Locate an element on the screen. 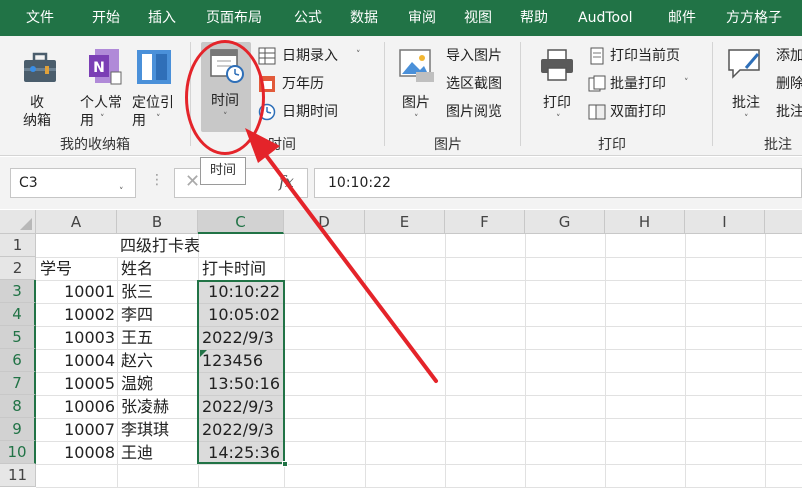 The height and width of the screenshot is (488, 802). table-icon is located at coordinates (267, 56).